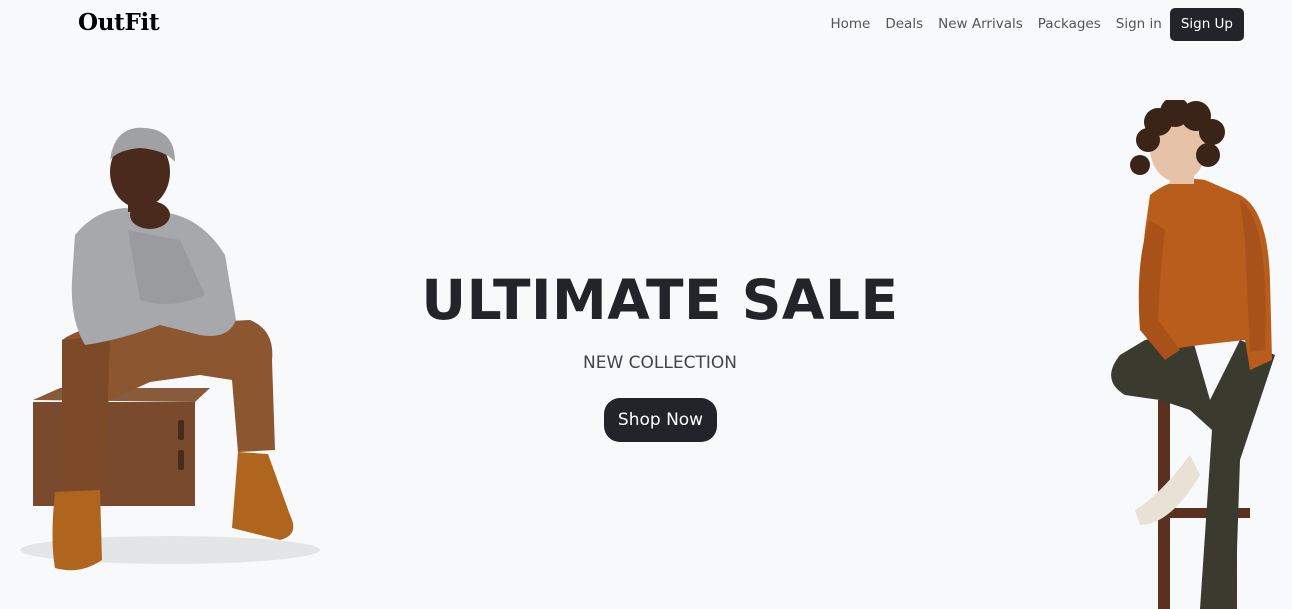 Image resolution: width=1292 pixels, height=609 pixels. I want to click on shop-now-button: Shop Now, so click(660, 420).